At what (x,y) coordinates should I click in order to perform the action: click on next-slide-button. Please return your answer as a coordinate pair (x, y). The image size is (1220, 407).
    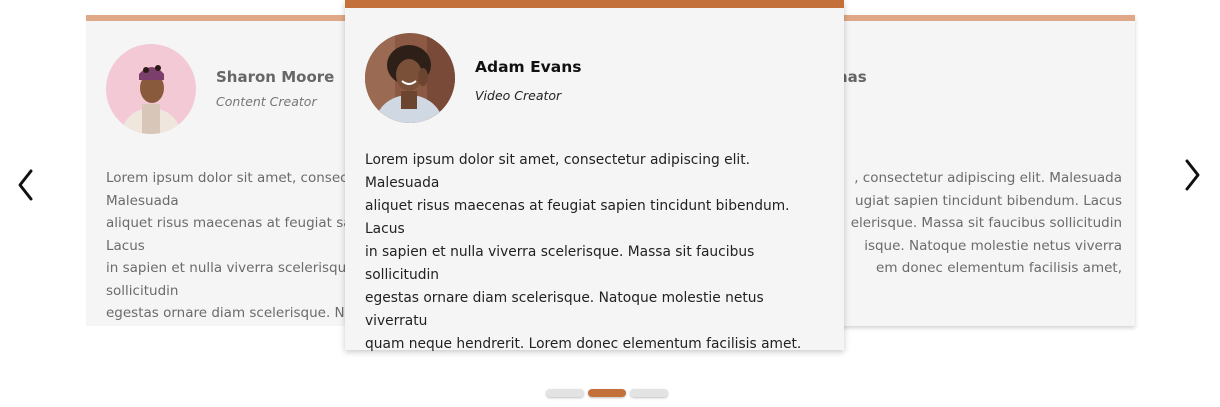
    Looking at the image, I should click on (1193, 175).